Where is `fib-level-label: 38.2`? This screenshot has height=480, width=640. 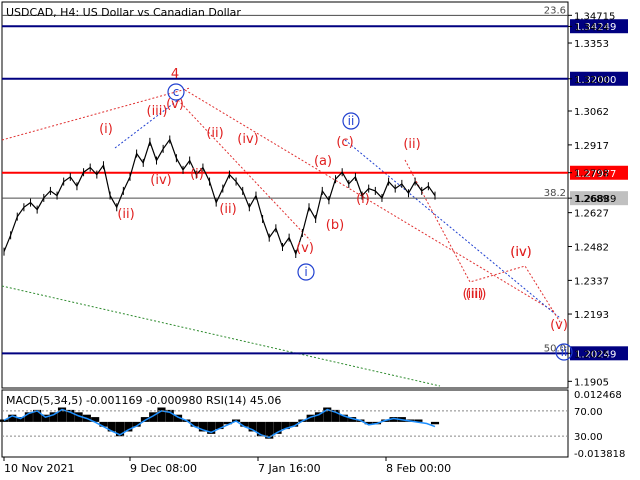 fib-level-label: 38.2 is located at coordinates (555, 193).